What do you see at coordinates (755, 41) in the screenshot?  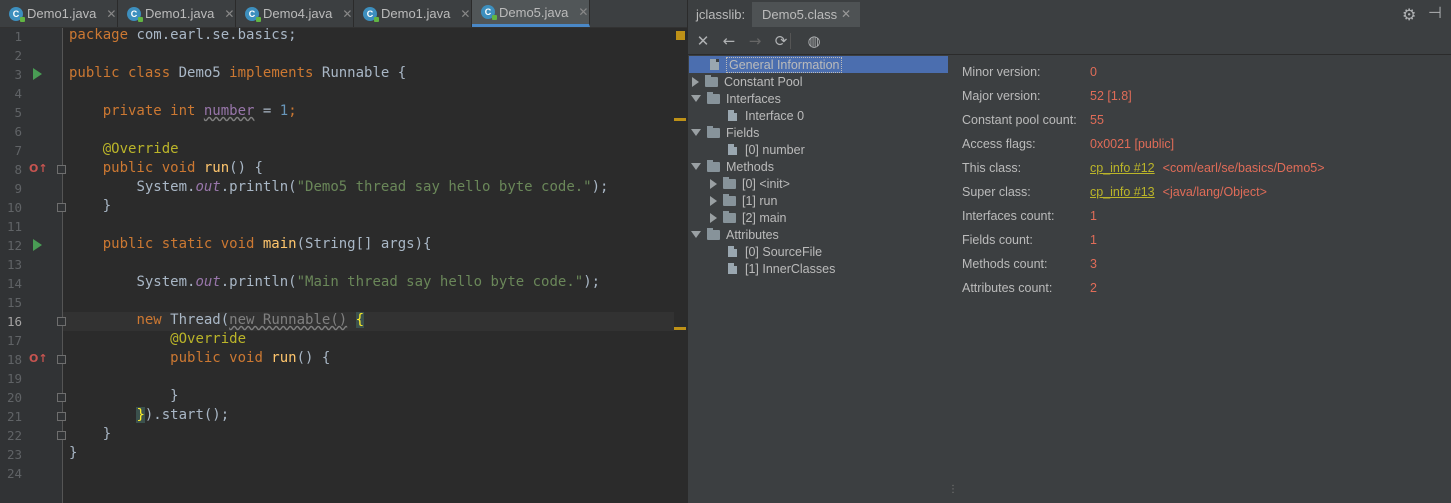 I see `forward-arrow-icon: →` at bounding box center [755, 41].